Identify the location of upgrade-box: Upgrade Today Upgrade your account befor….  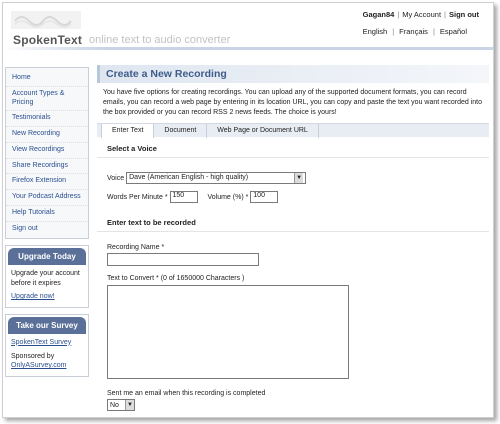
(47, 276).